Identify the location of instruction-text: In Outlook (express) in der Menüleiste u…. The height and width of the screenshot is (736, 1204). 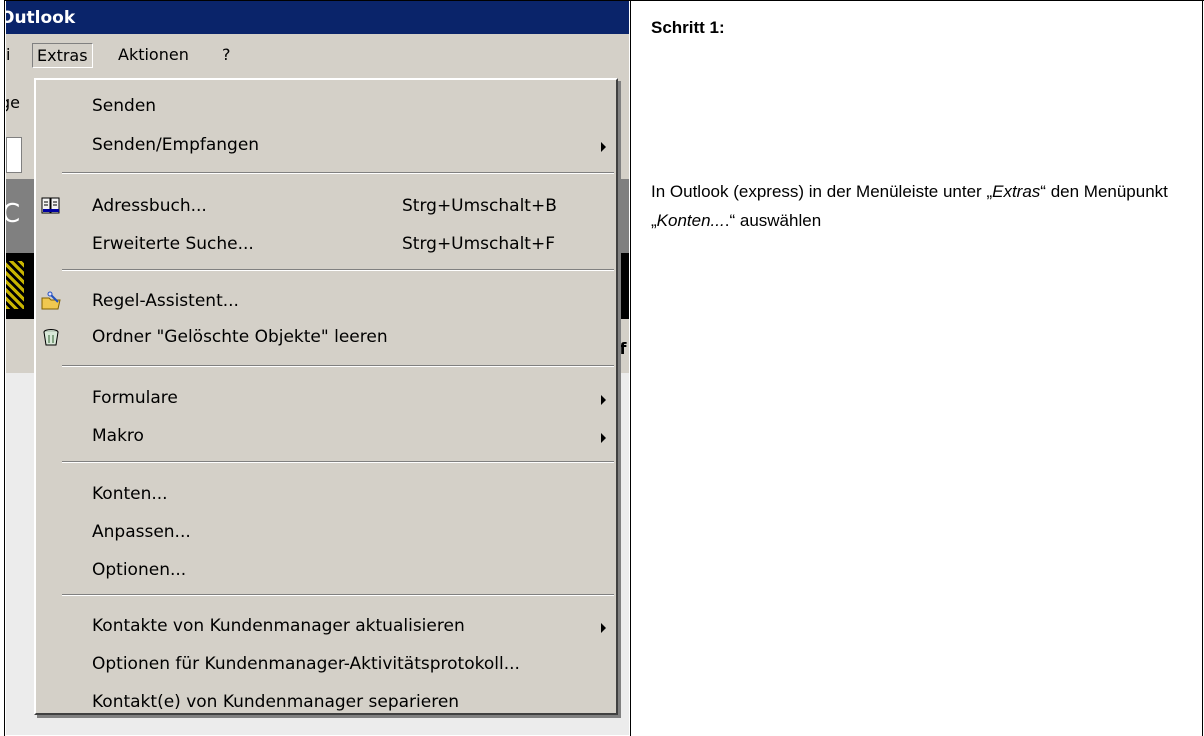
(819, 191).